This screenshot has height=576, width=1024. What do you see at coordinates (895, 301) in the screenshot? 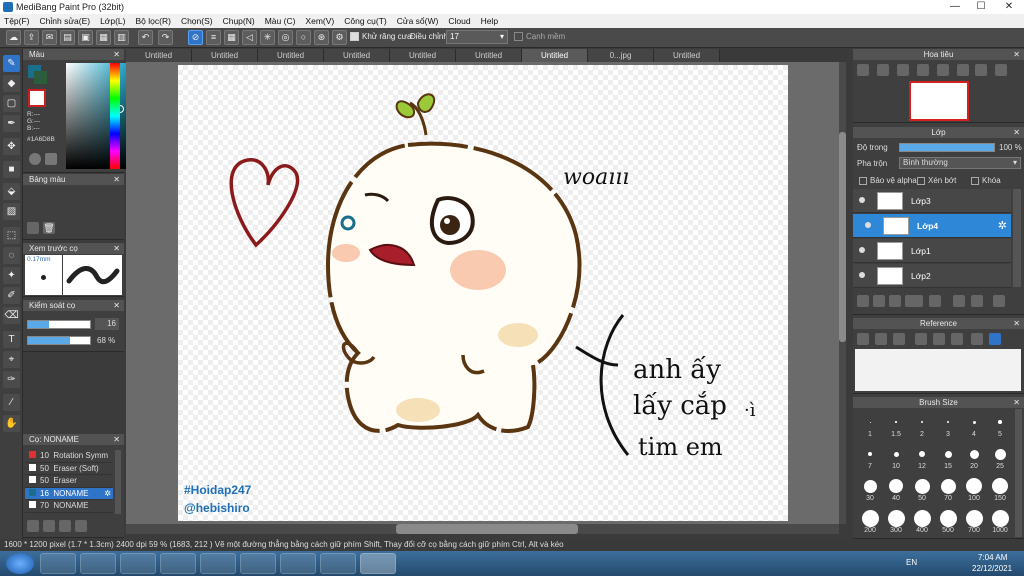
I see `new-1bit-layer-icon` at bounding box center [895, 301].